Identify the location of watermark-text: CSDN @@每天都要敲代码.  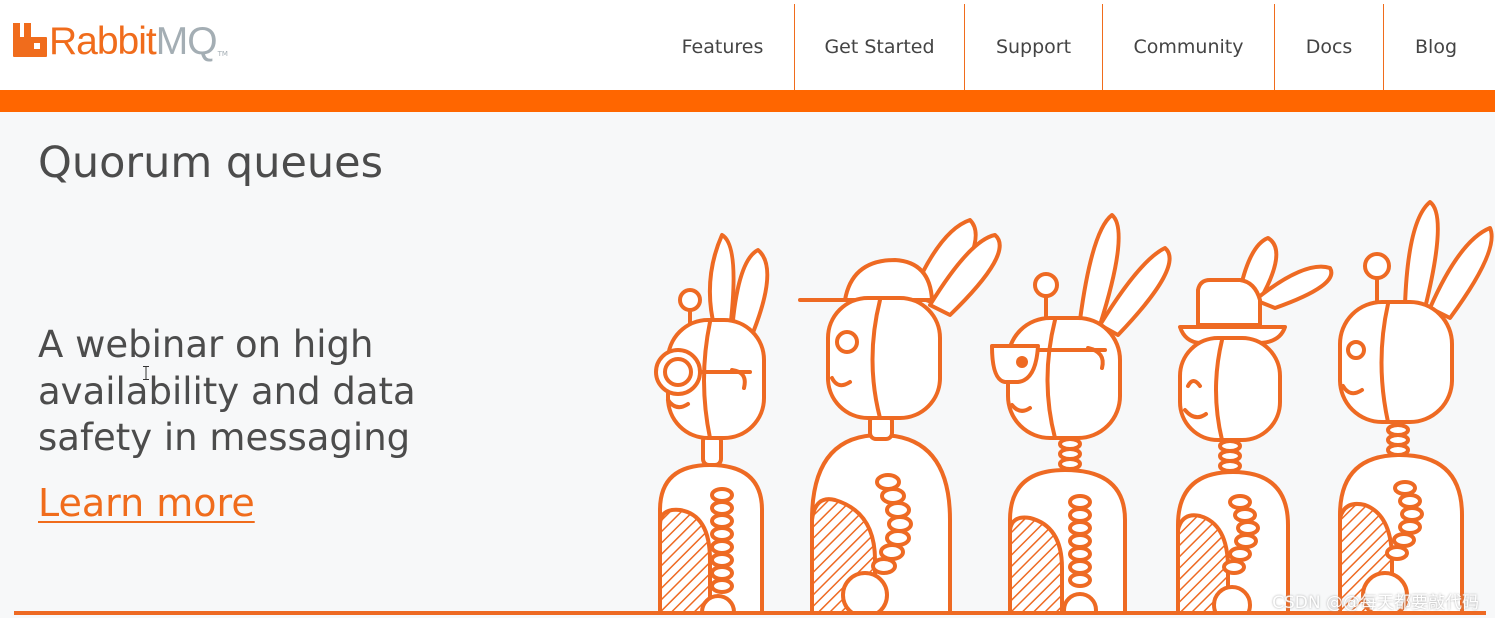
(1375, 603).